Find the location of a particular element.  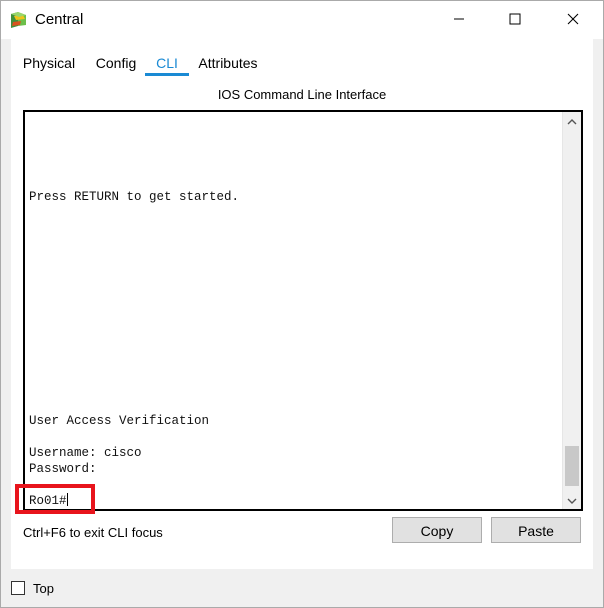

title-bar: Central is located at coordinates (302, 20).